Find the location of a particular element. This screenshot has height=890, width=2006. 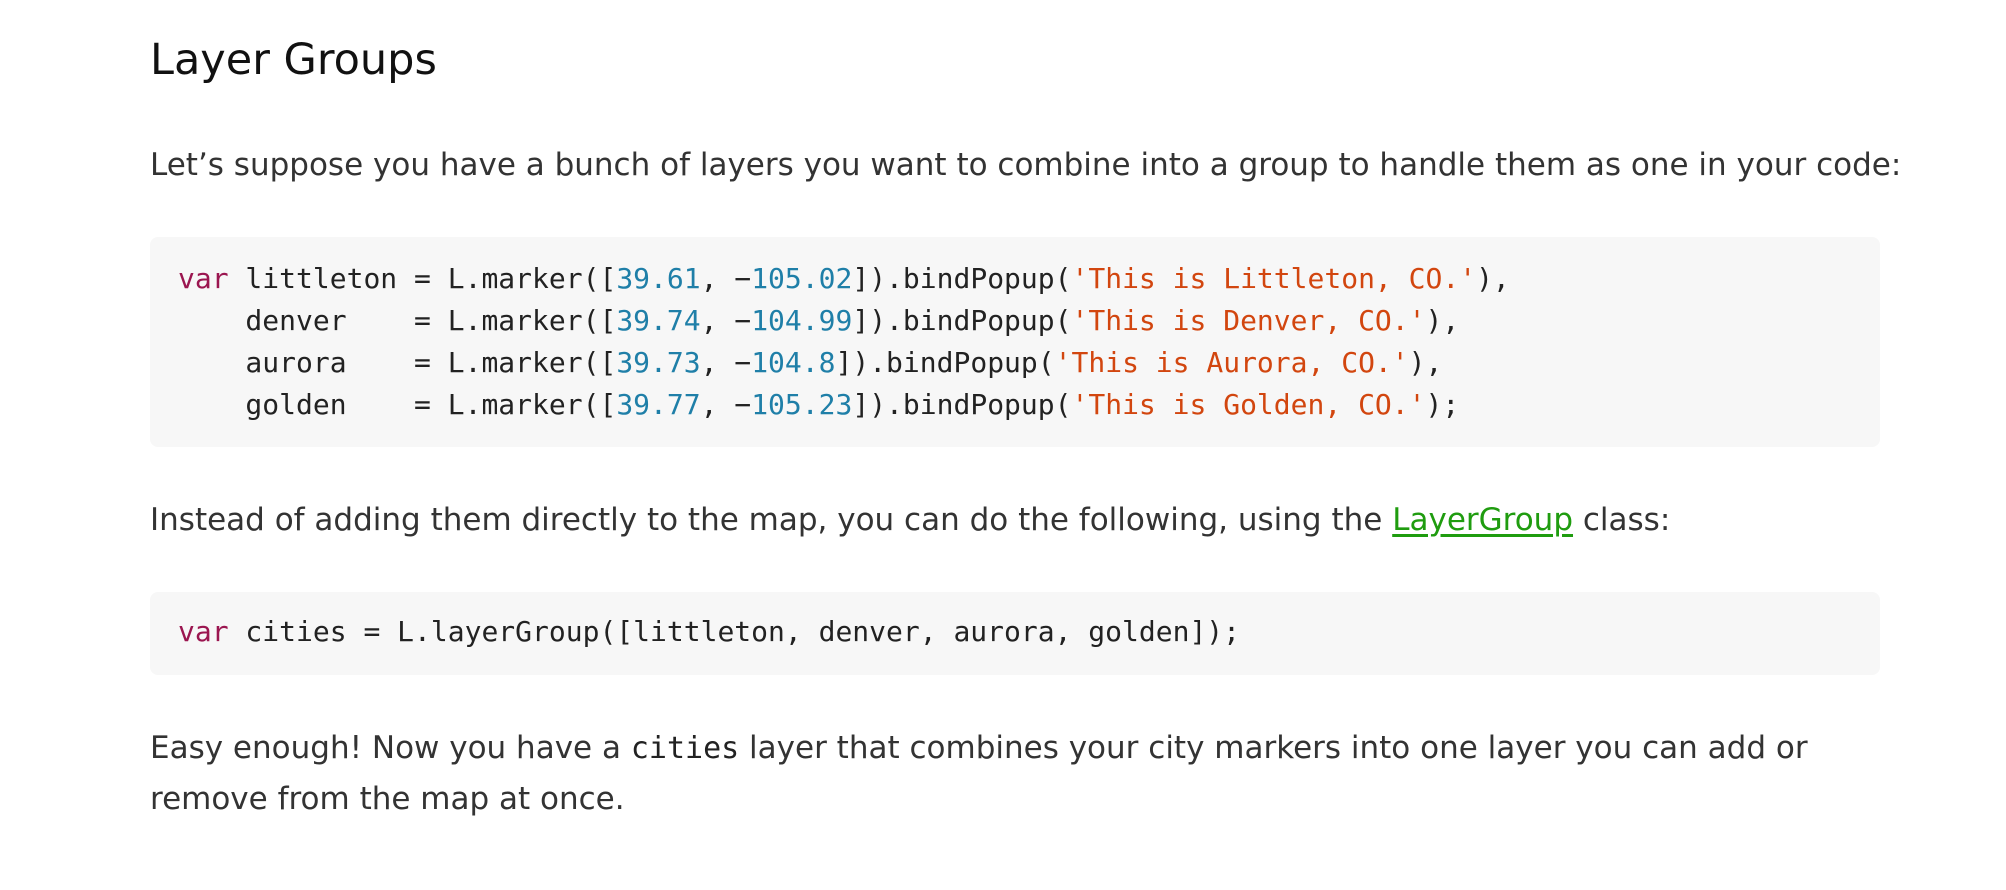

code-string: 'This is Aurora, CO.' is located at coordinates (1231, 362).